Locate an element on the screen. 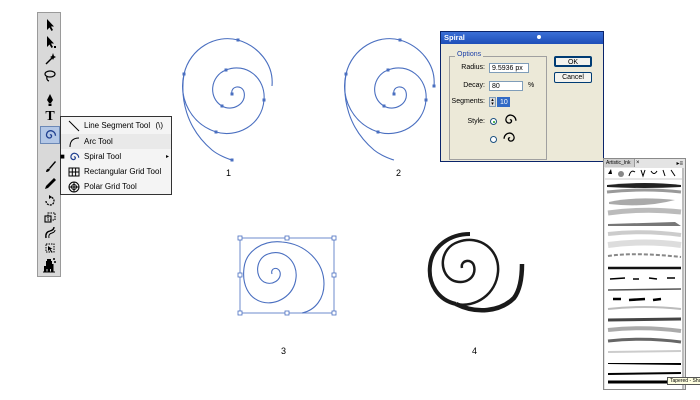 The width and height of the screenshot is (700, 400). rotate-icon is located at coordinates (50, 200).